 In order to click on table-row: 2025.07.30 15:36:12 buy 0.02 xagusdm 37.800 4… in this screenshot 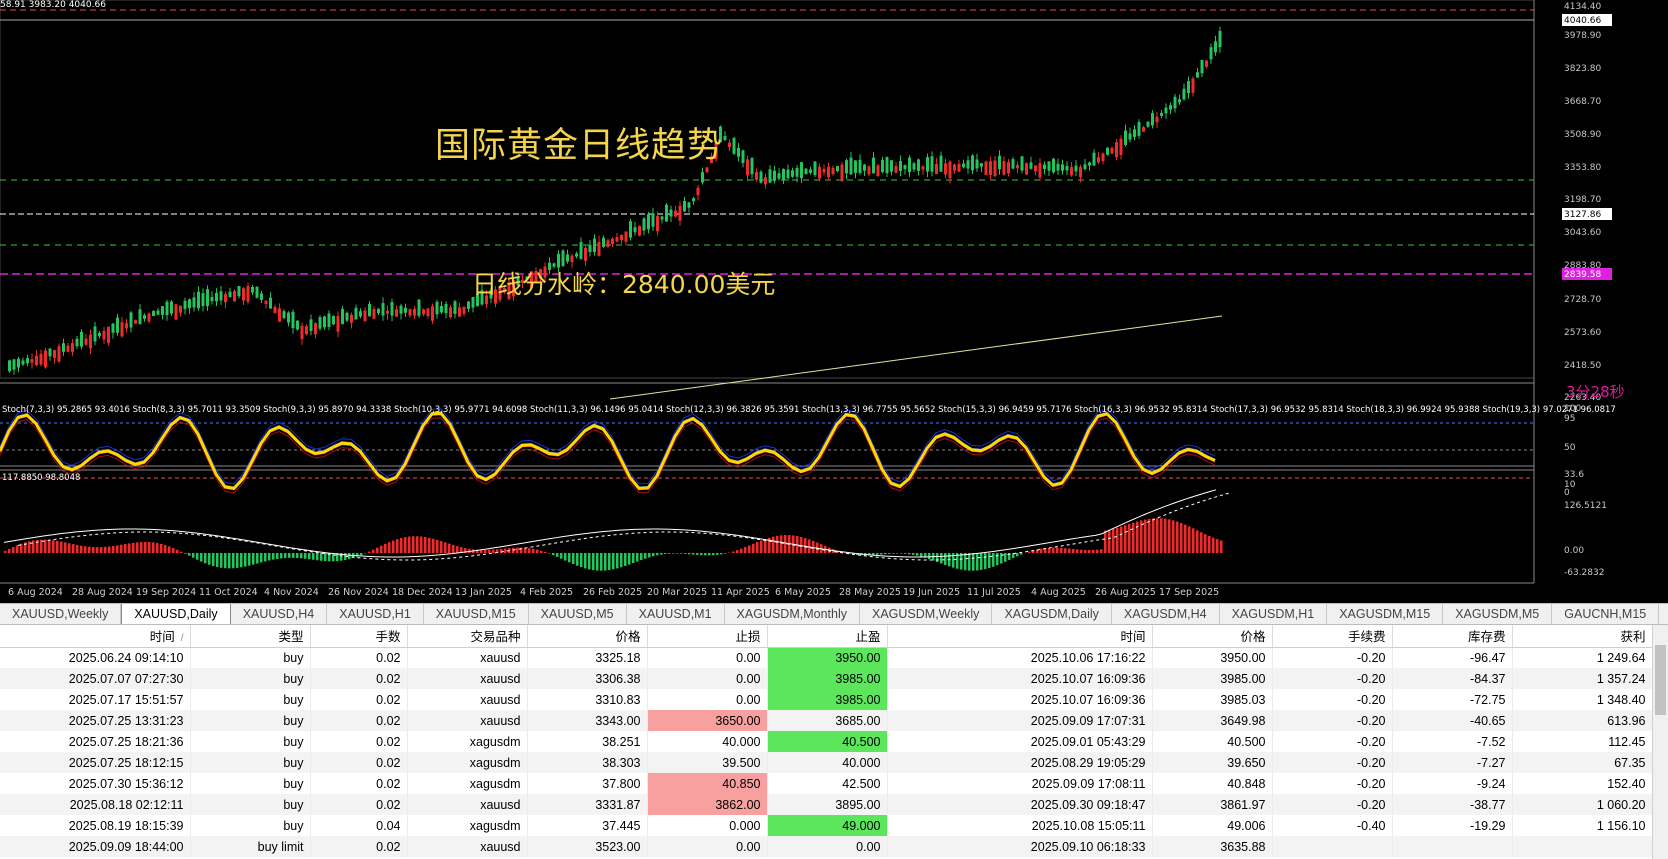, I will do `click(826, 783)`.